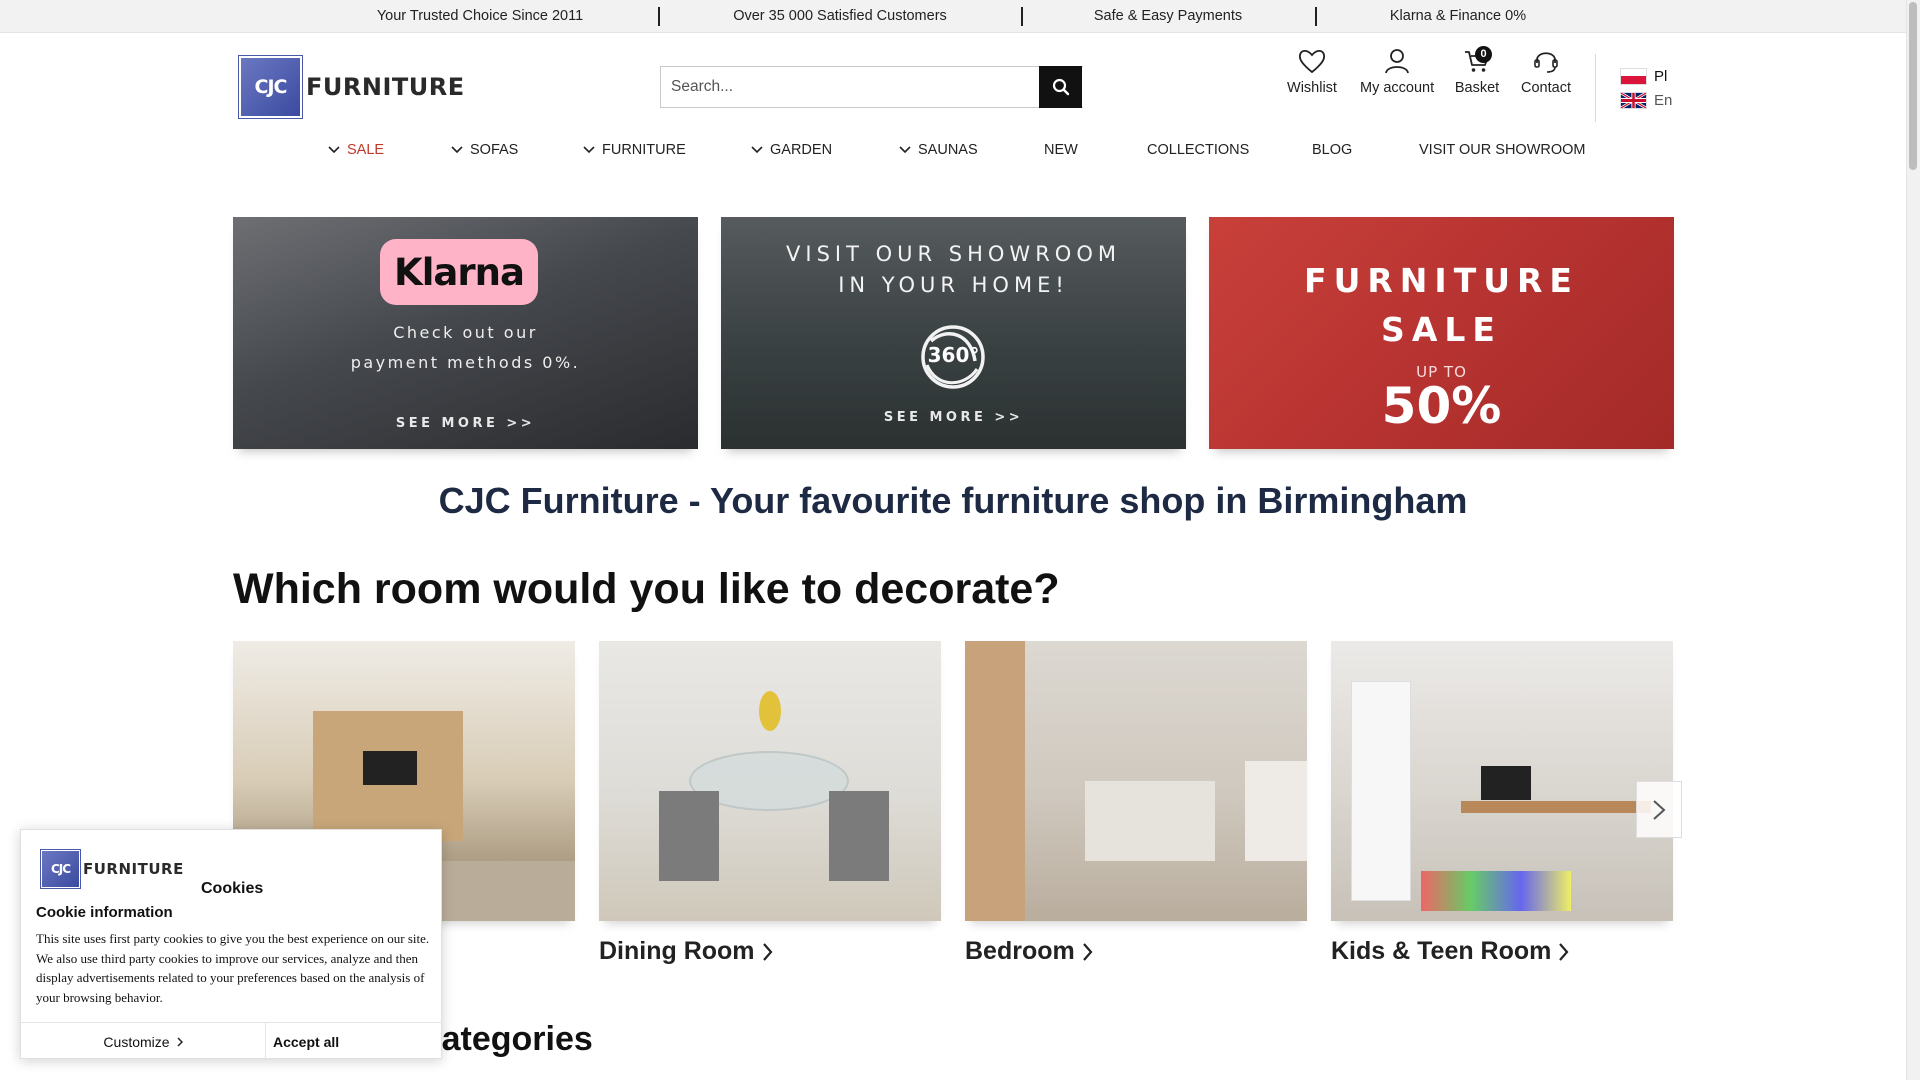 This screenshot has height=1080, width=1920. I want to click on my-account-link: My account, so click(1397, 78).